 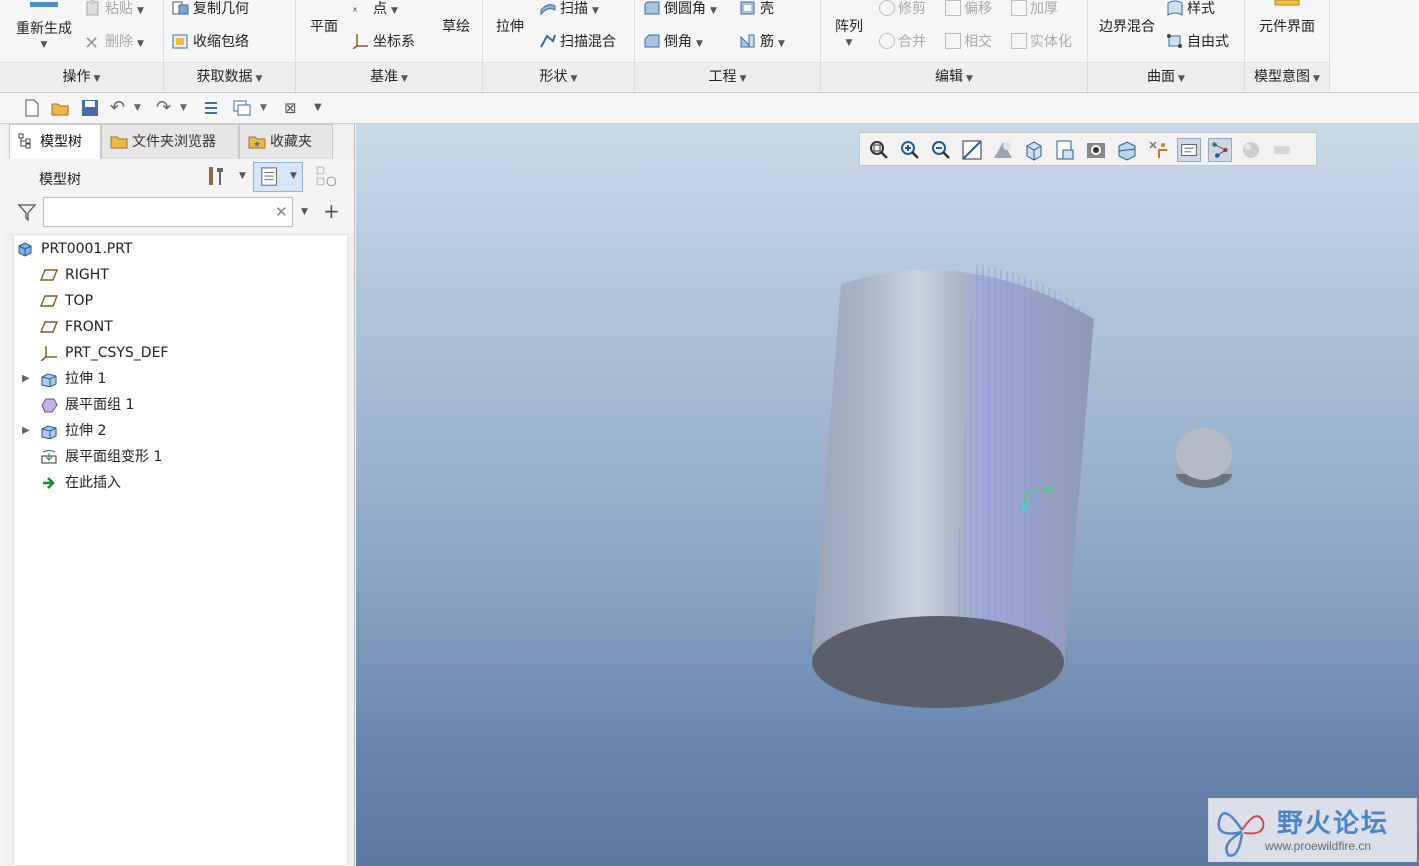 I want to click on tree-node: TOP, so click(x=179, y=301).